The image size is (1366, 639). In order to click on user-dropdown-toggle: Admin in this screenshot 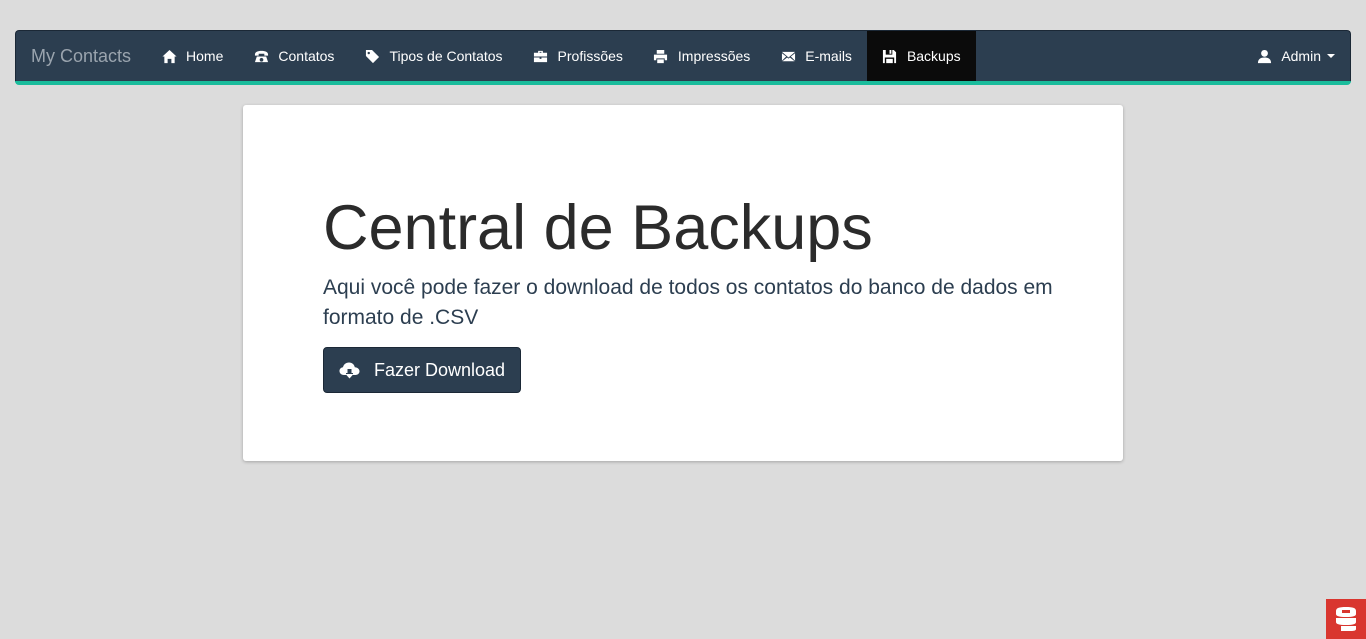, I will do `click(1295, 56)`.